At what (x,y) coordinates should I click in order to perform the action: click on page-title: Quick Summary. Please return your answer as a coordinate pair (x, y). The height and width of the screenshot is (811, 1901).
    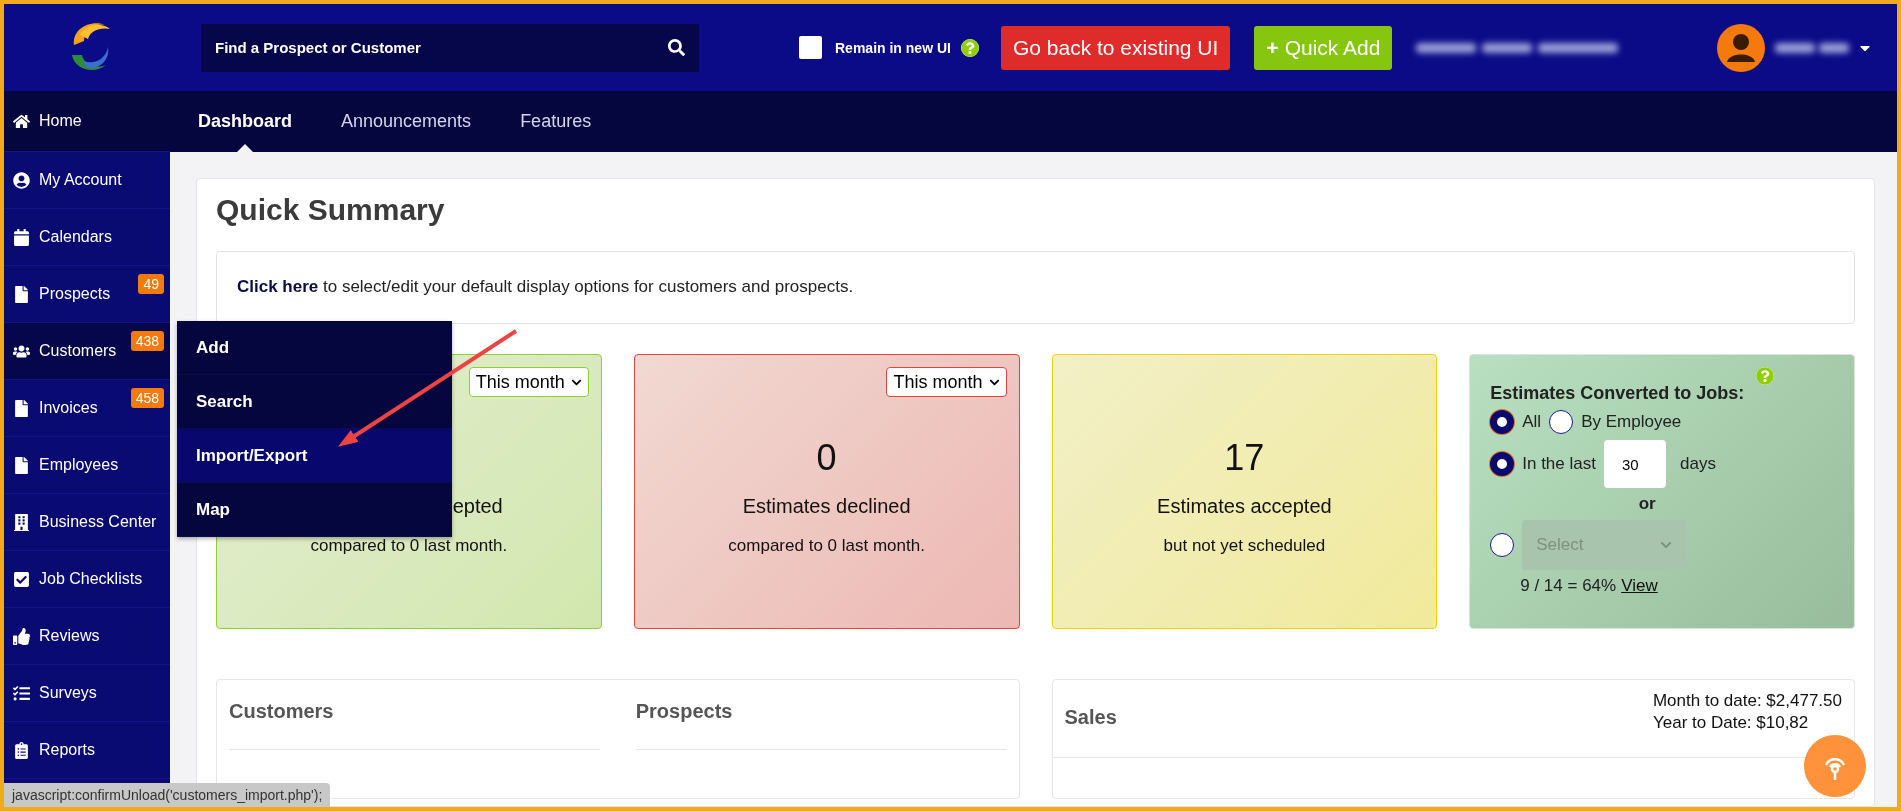
    Looking at the image, I should click on (331, 210).